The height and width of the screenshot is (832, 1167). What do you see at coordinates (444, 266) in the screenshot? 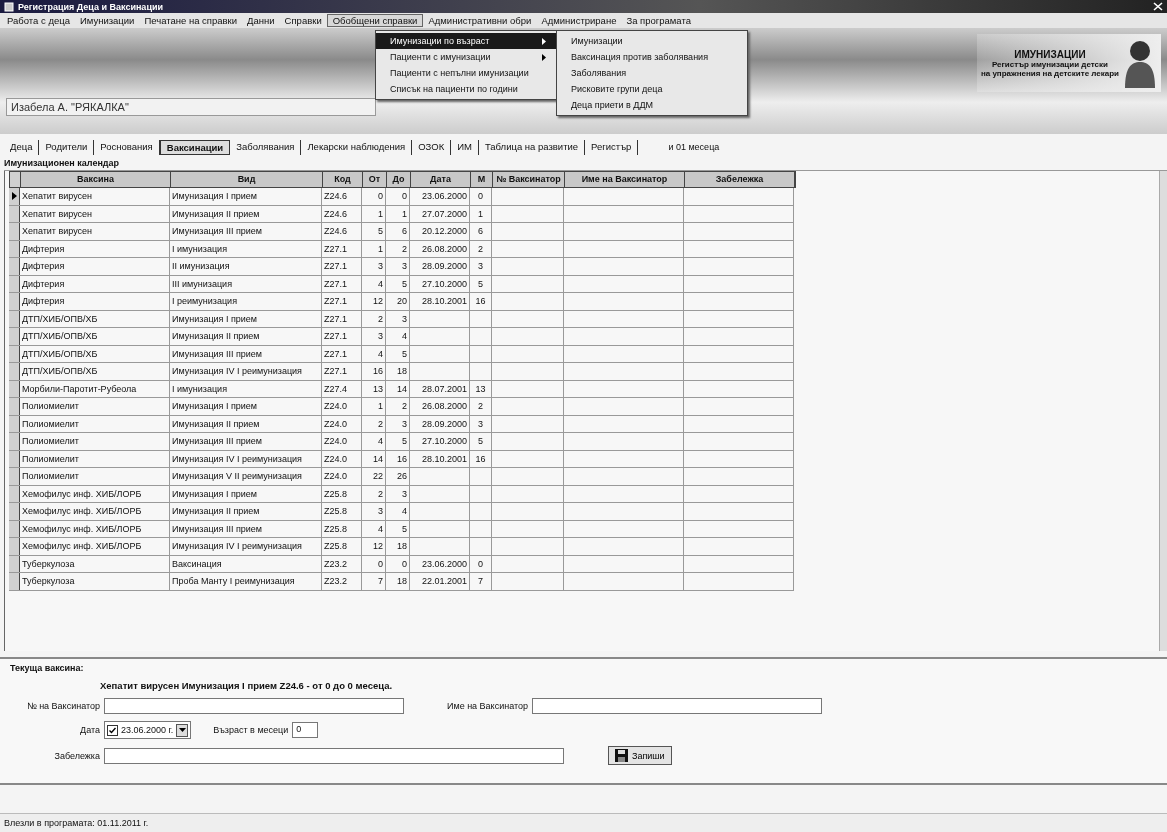
I see `table-cell: 28.09.2000` at bounding box center [444, 266].